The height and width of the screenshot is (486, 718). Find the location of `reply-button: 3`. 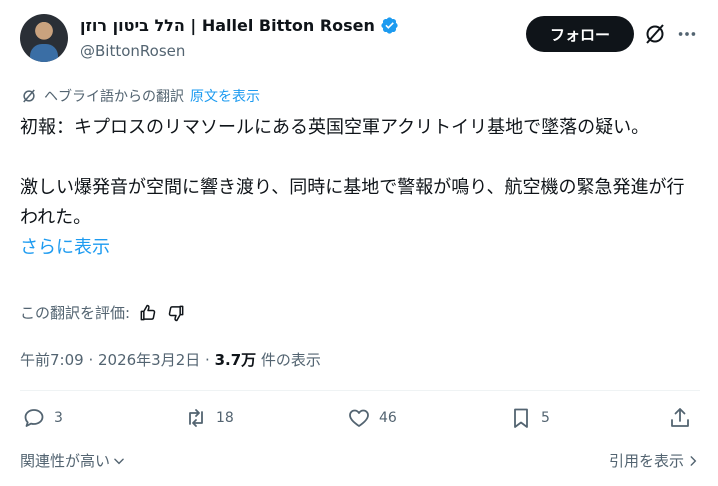

reply-button: 3 is located at coordinates (42, 418).